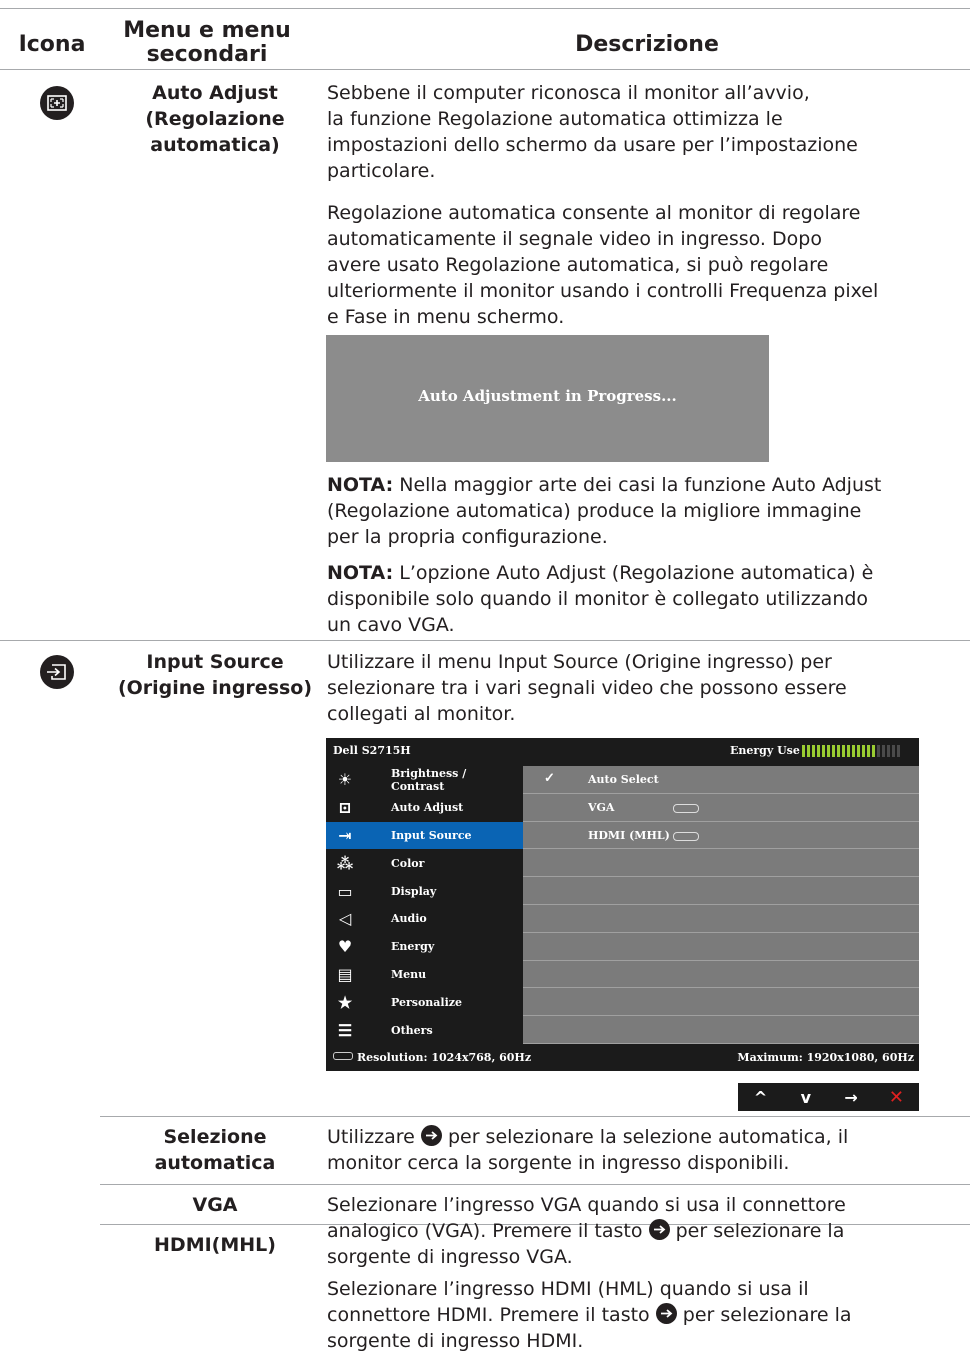  Describe the element at coordinates (623, 779) in the screenshot. I see `osd-option-label: Auto Select` at that location.